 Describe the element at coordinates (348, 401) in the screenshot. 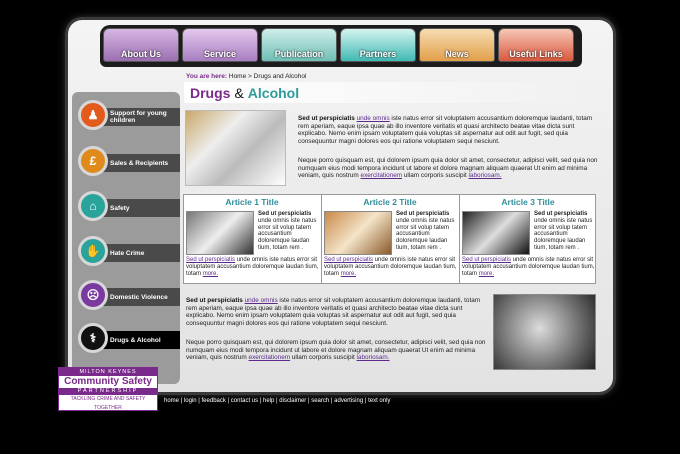

I see `footer-link-advertising: advertising` at that location.